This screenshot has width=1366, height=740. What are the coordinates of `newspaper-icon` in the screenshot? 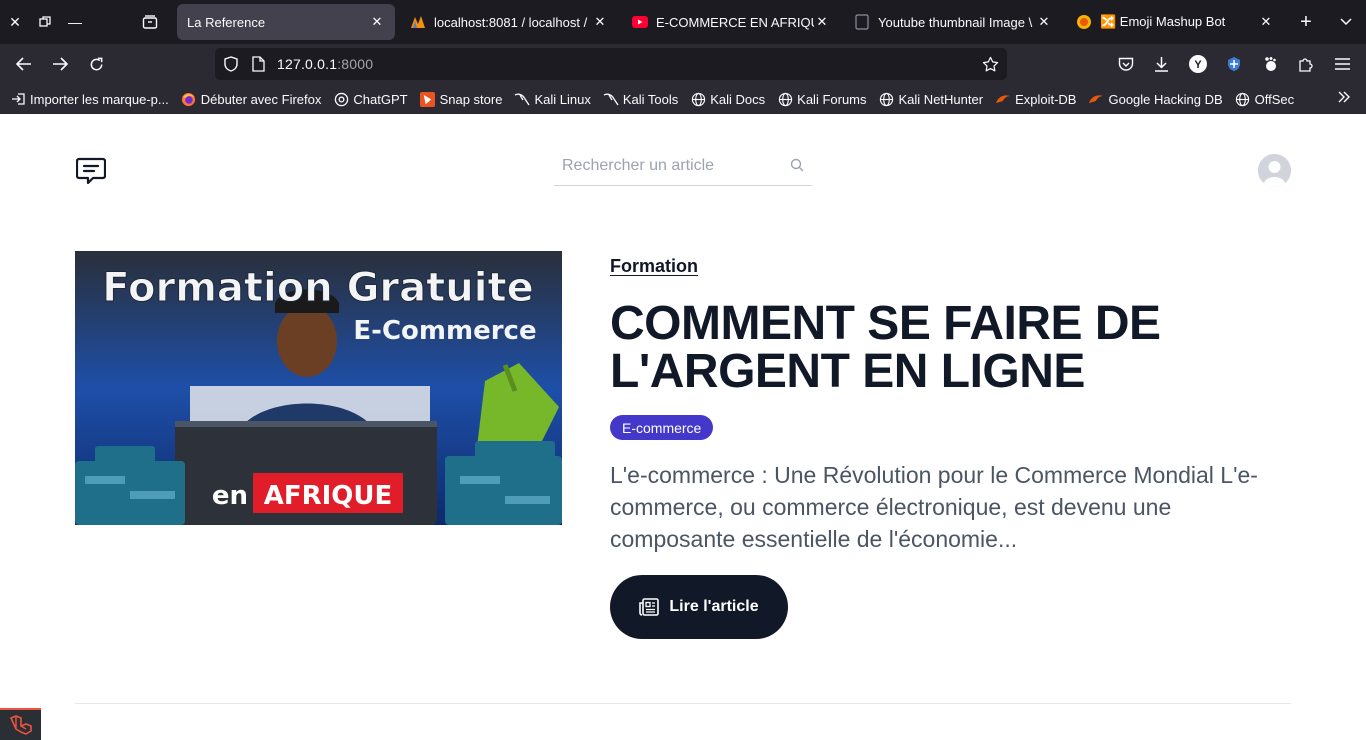 It's located at (649, 607).